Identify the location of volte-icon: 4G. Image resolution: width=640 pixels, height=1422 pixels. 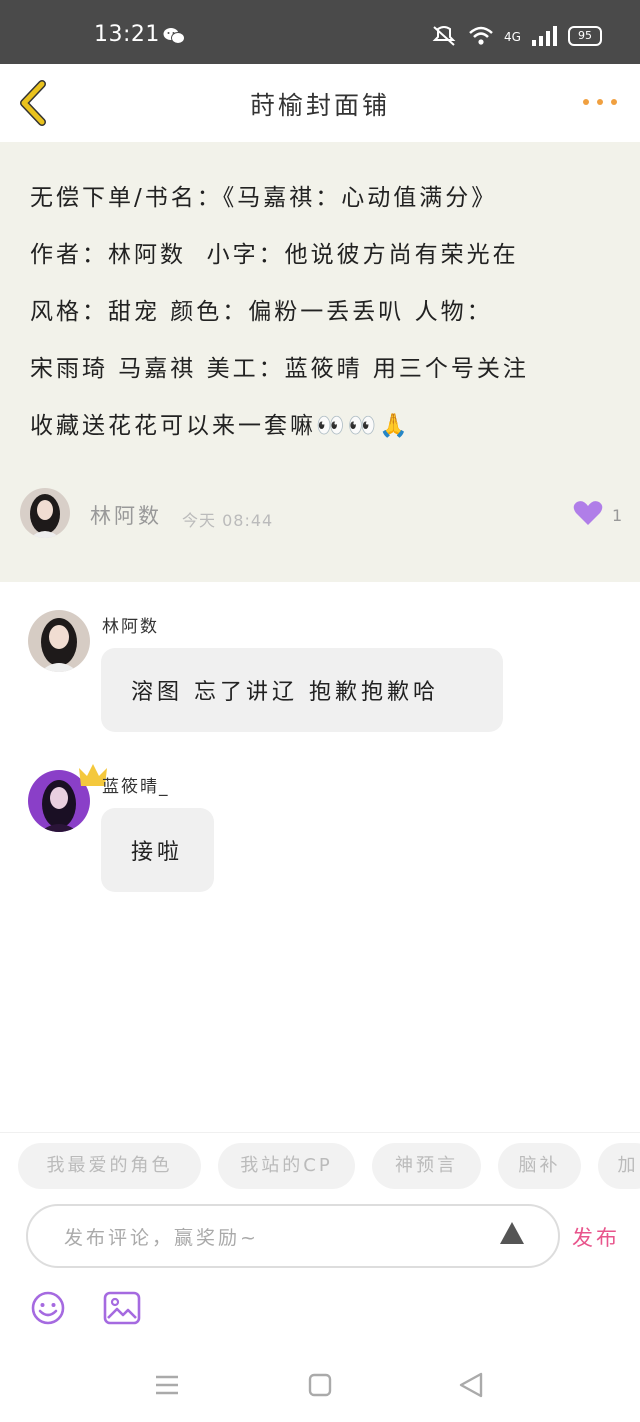
(512, 37).